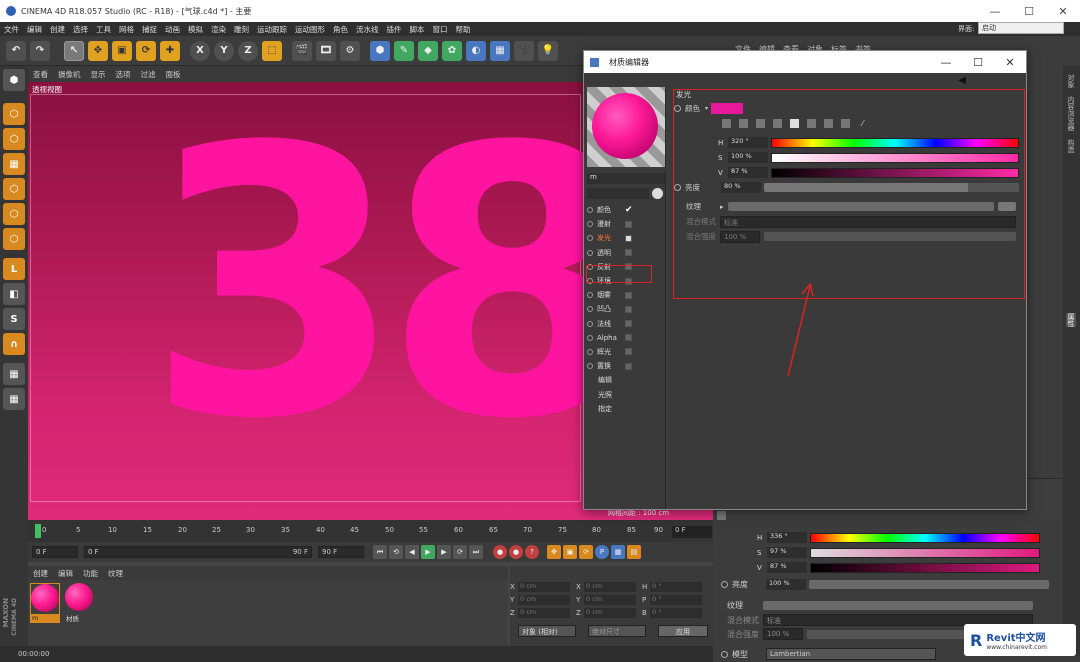 This screenshot has height=662, width=1080. What do you see at coordinates (625, 394) in the screenshot?
I see `channel-illumination: 光照` at bounding box center [625, 394].